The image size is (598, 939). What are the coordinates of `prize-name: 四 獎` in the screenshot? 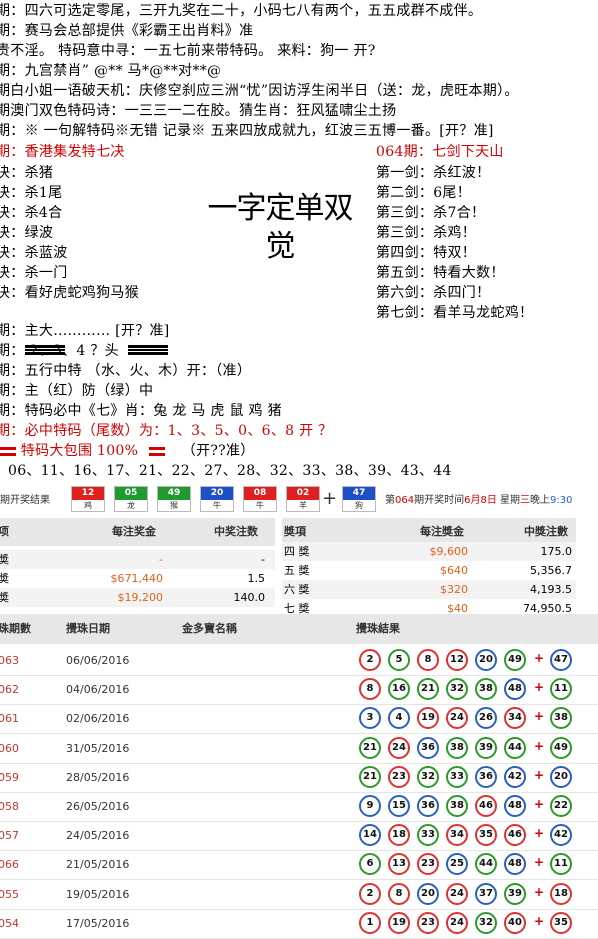 It's located at (297, 551).